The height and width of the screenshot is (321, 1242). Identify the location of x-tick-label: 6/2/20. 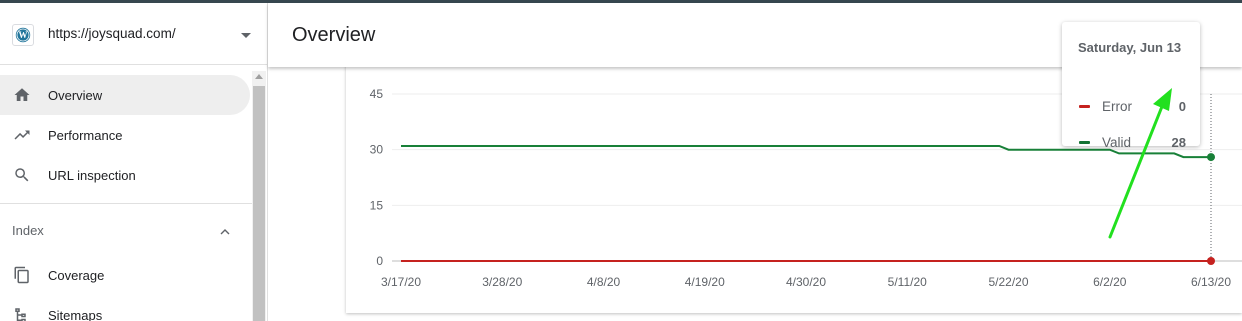
(1110, 282).